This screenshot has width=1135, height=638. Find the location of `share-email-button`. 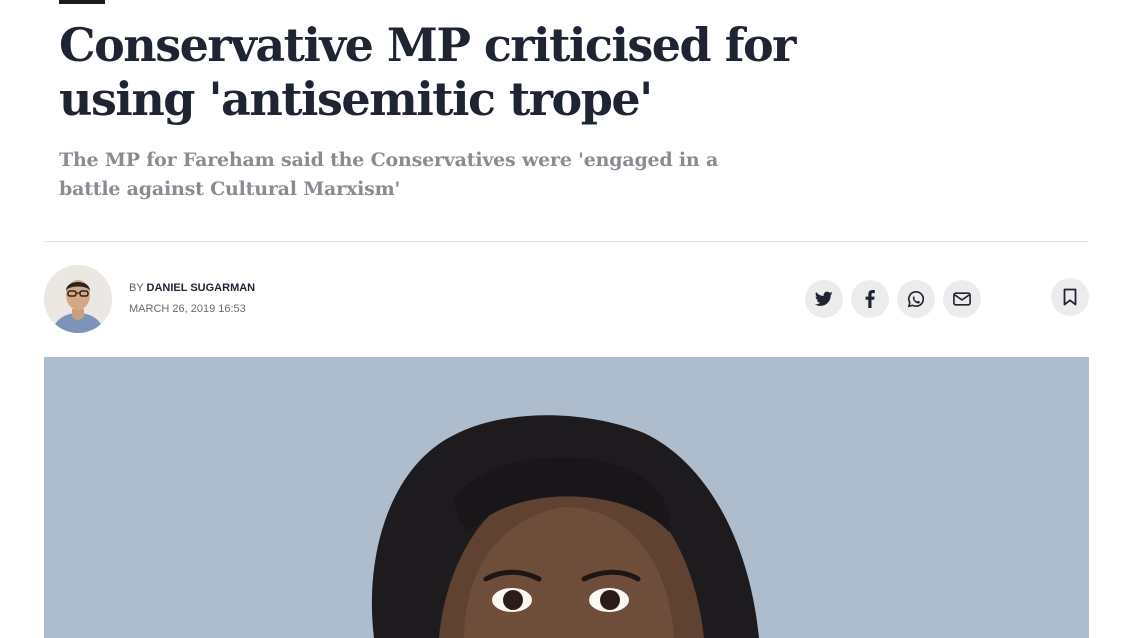

share-email-button is located at coordinates (962, 299).